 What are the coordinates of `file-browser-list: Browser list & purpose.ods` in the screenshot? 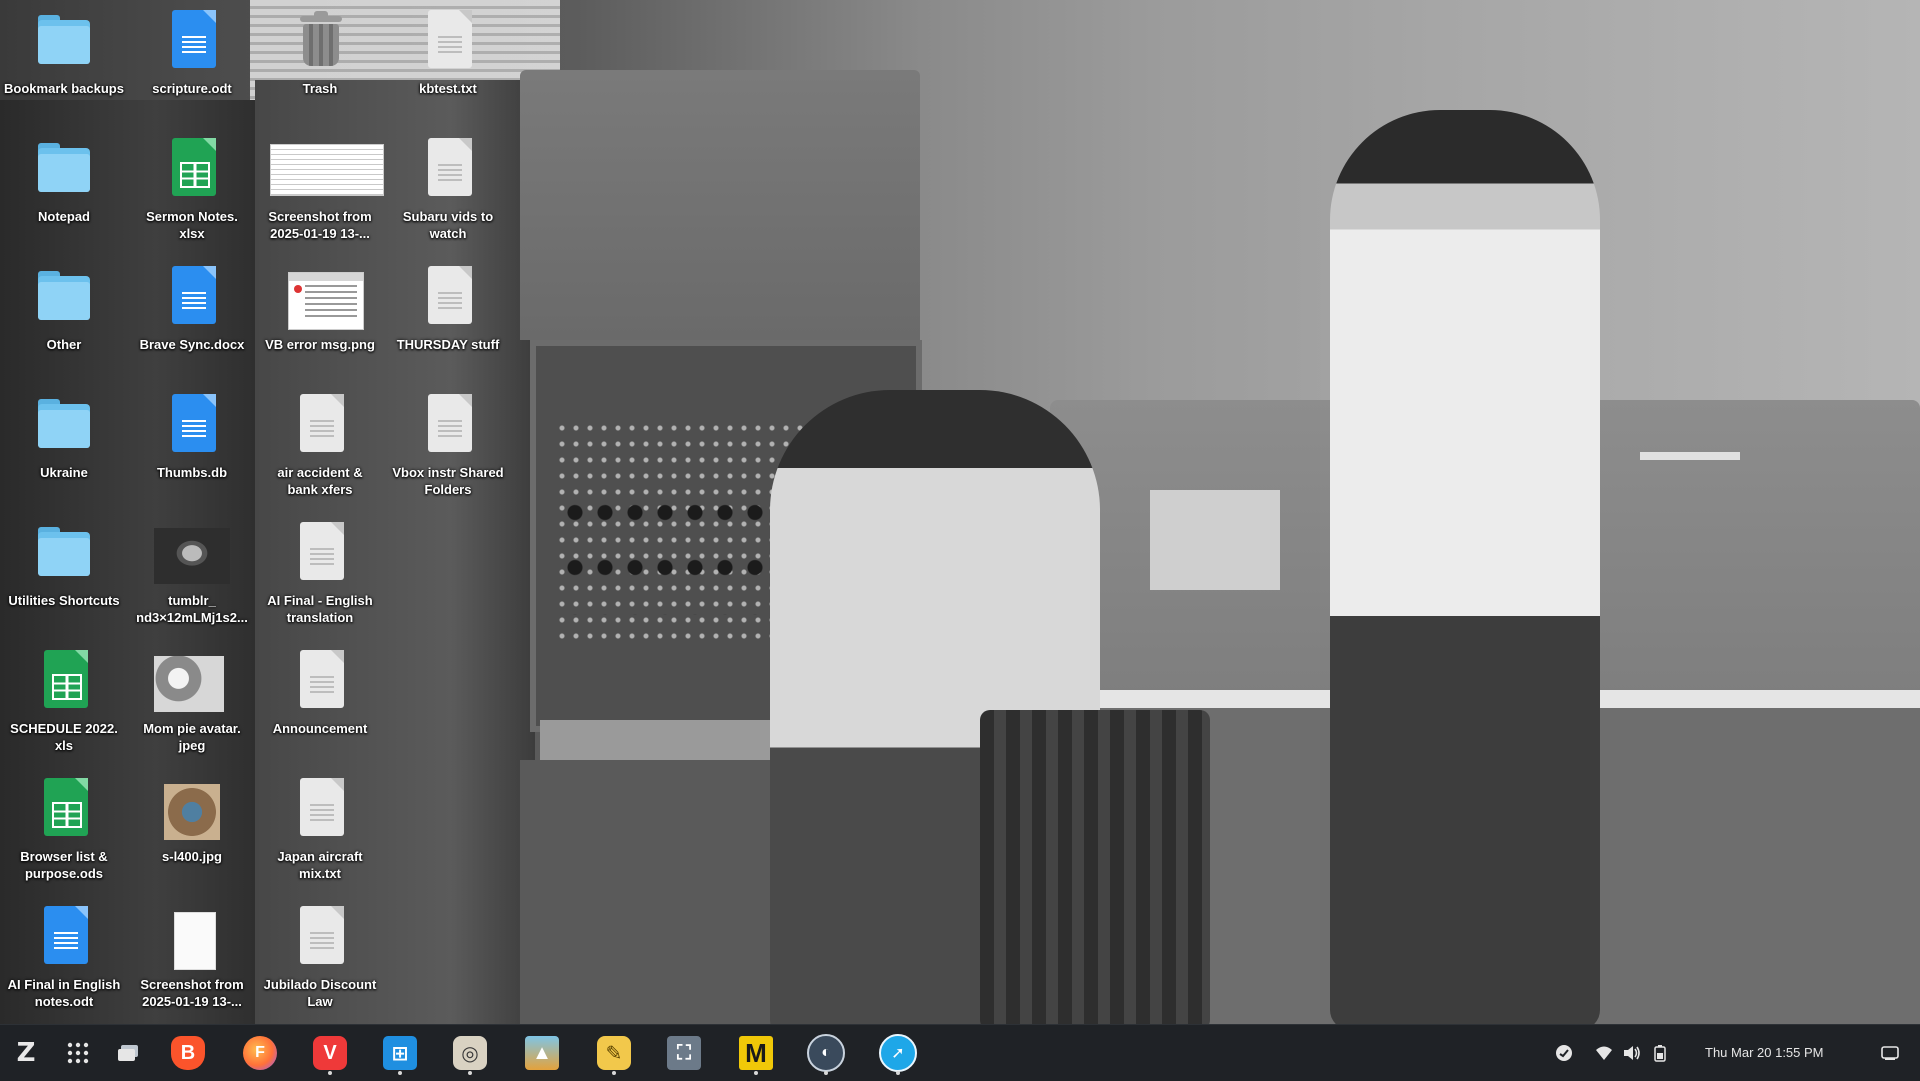 It's located at (64, 832).